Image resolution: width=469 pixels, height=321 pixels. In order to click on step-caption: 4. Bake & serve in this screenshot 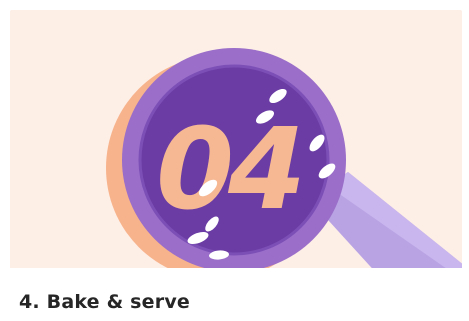, I will do `click(105, 302)`.